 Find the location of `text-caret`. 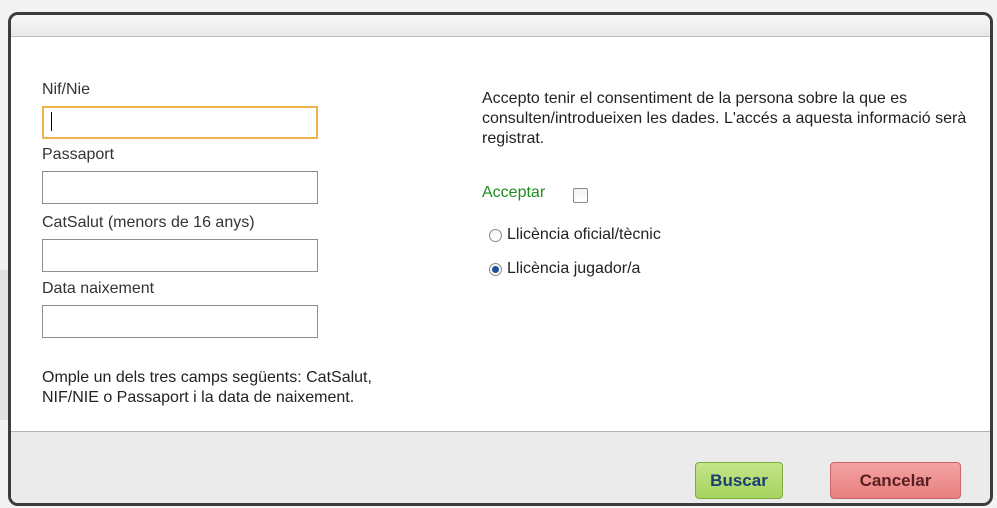

text-caret is located at coordinates (51, 121).